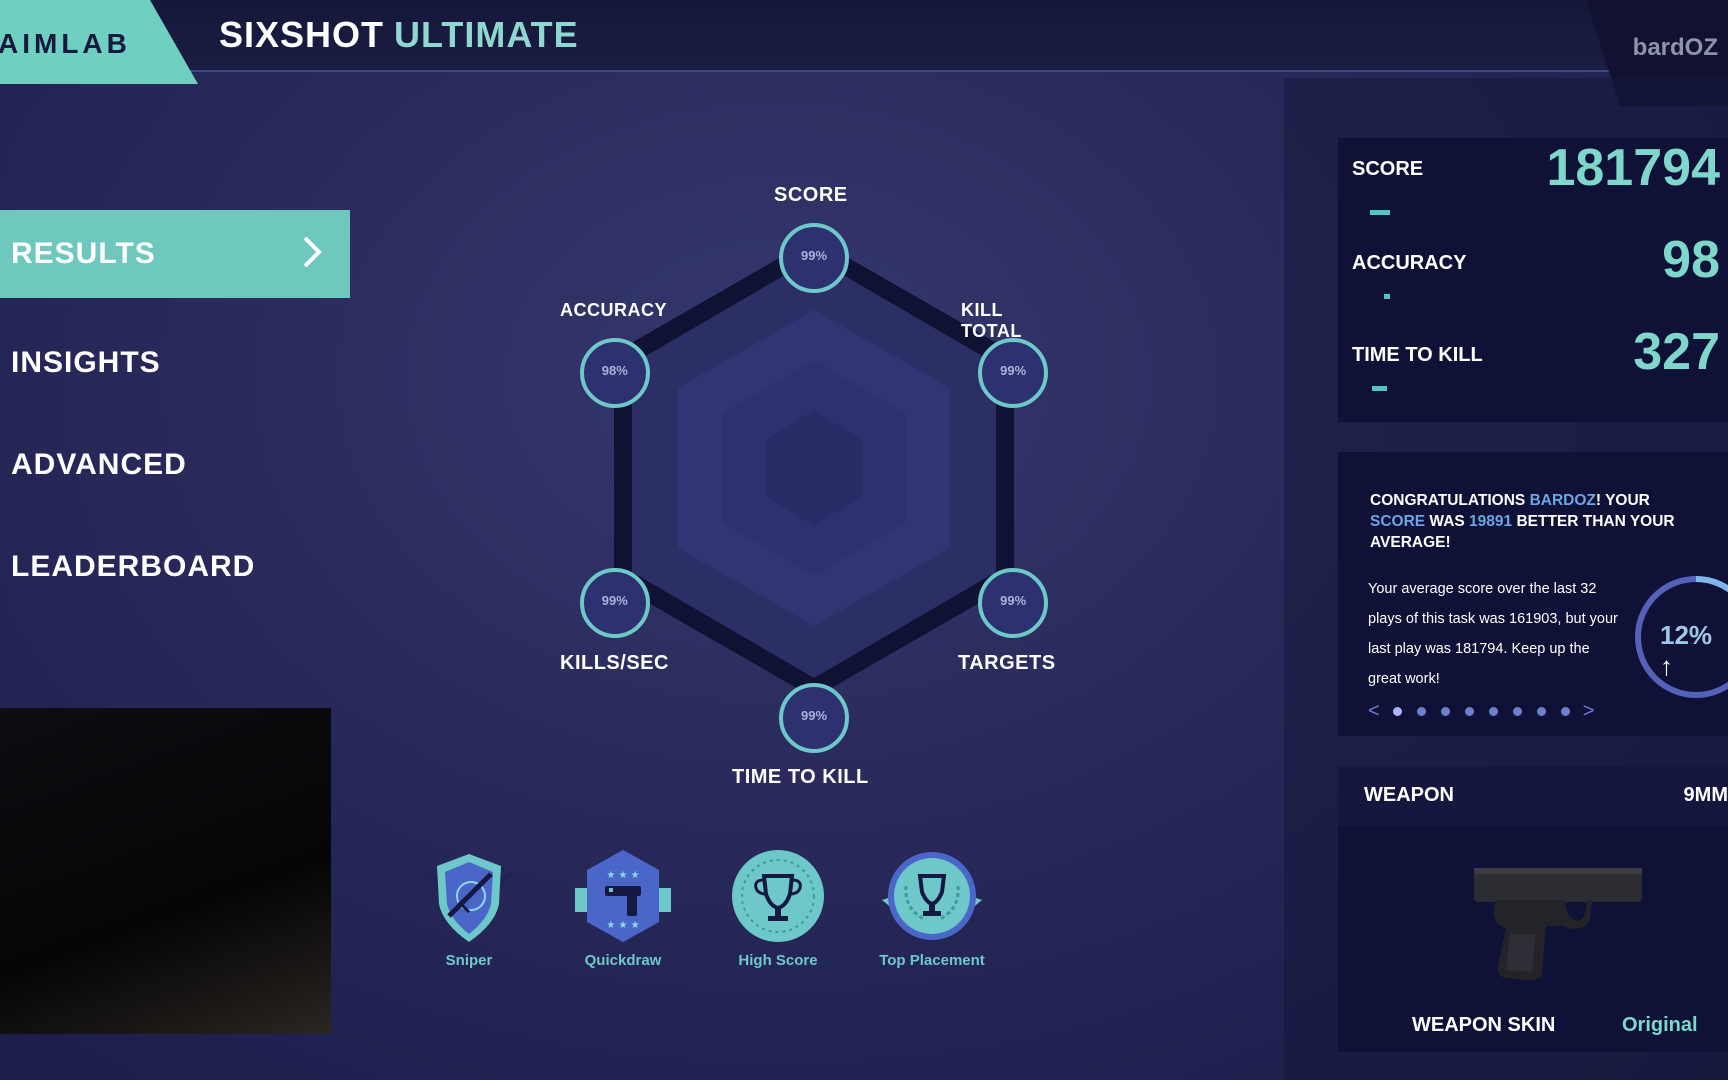 The width and height of the screenshot is (1728, 1080). Describe the element at coordinates (623, 896) in the screenshot. I see `quickdraw-badge-icon: ★ ★ ★ ★ ★ ★` at that location.